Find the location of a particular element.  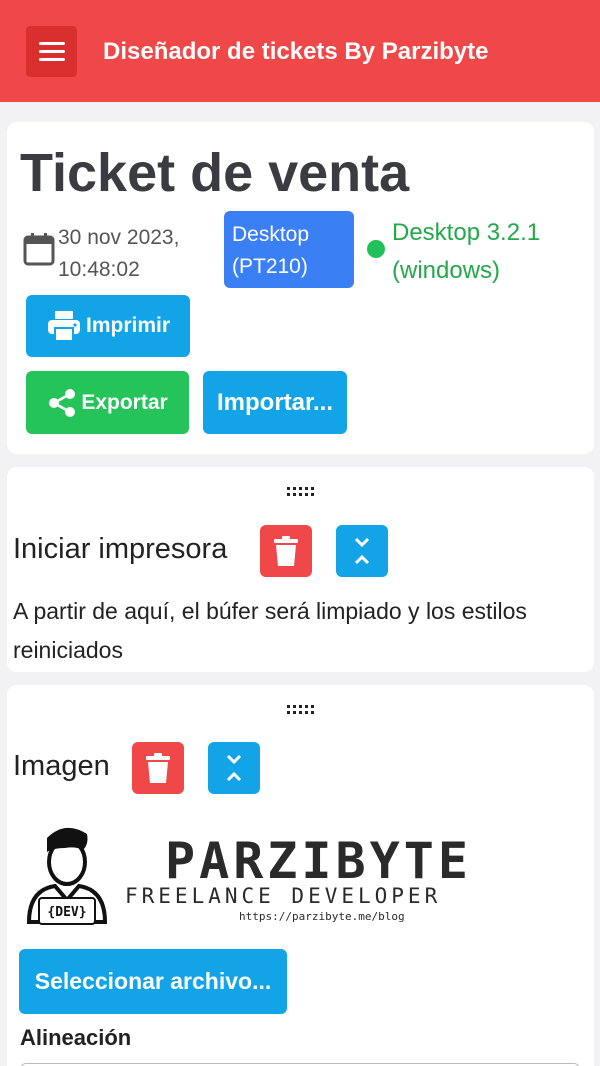

section-title: Iniciar impresora is located at coordinates (120, 549).